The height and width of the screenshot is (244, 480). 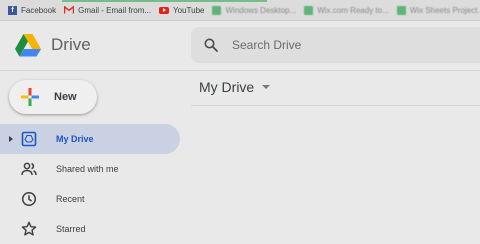 I want to click on loading-bar, so click(x=164, y=1).